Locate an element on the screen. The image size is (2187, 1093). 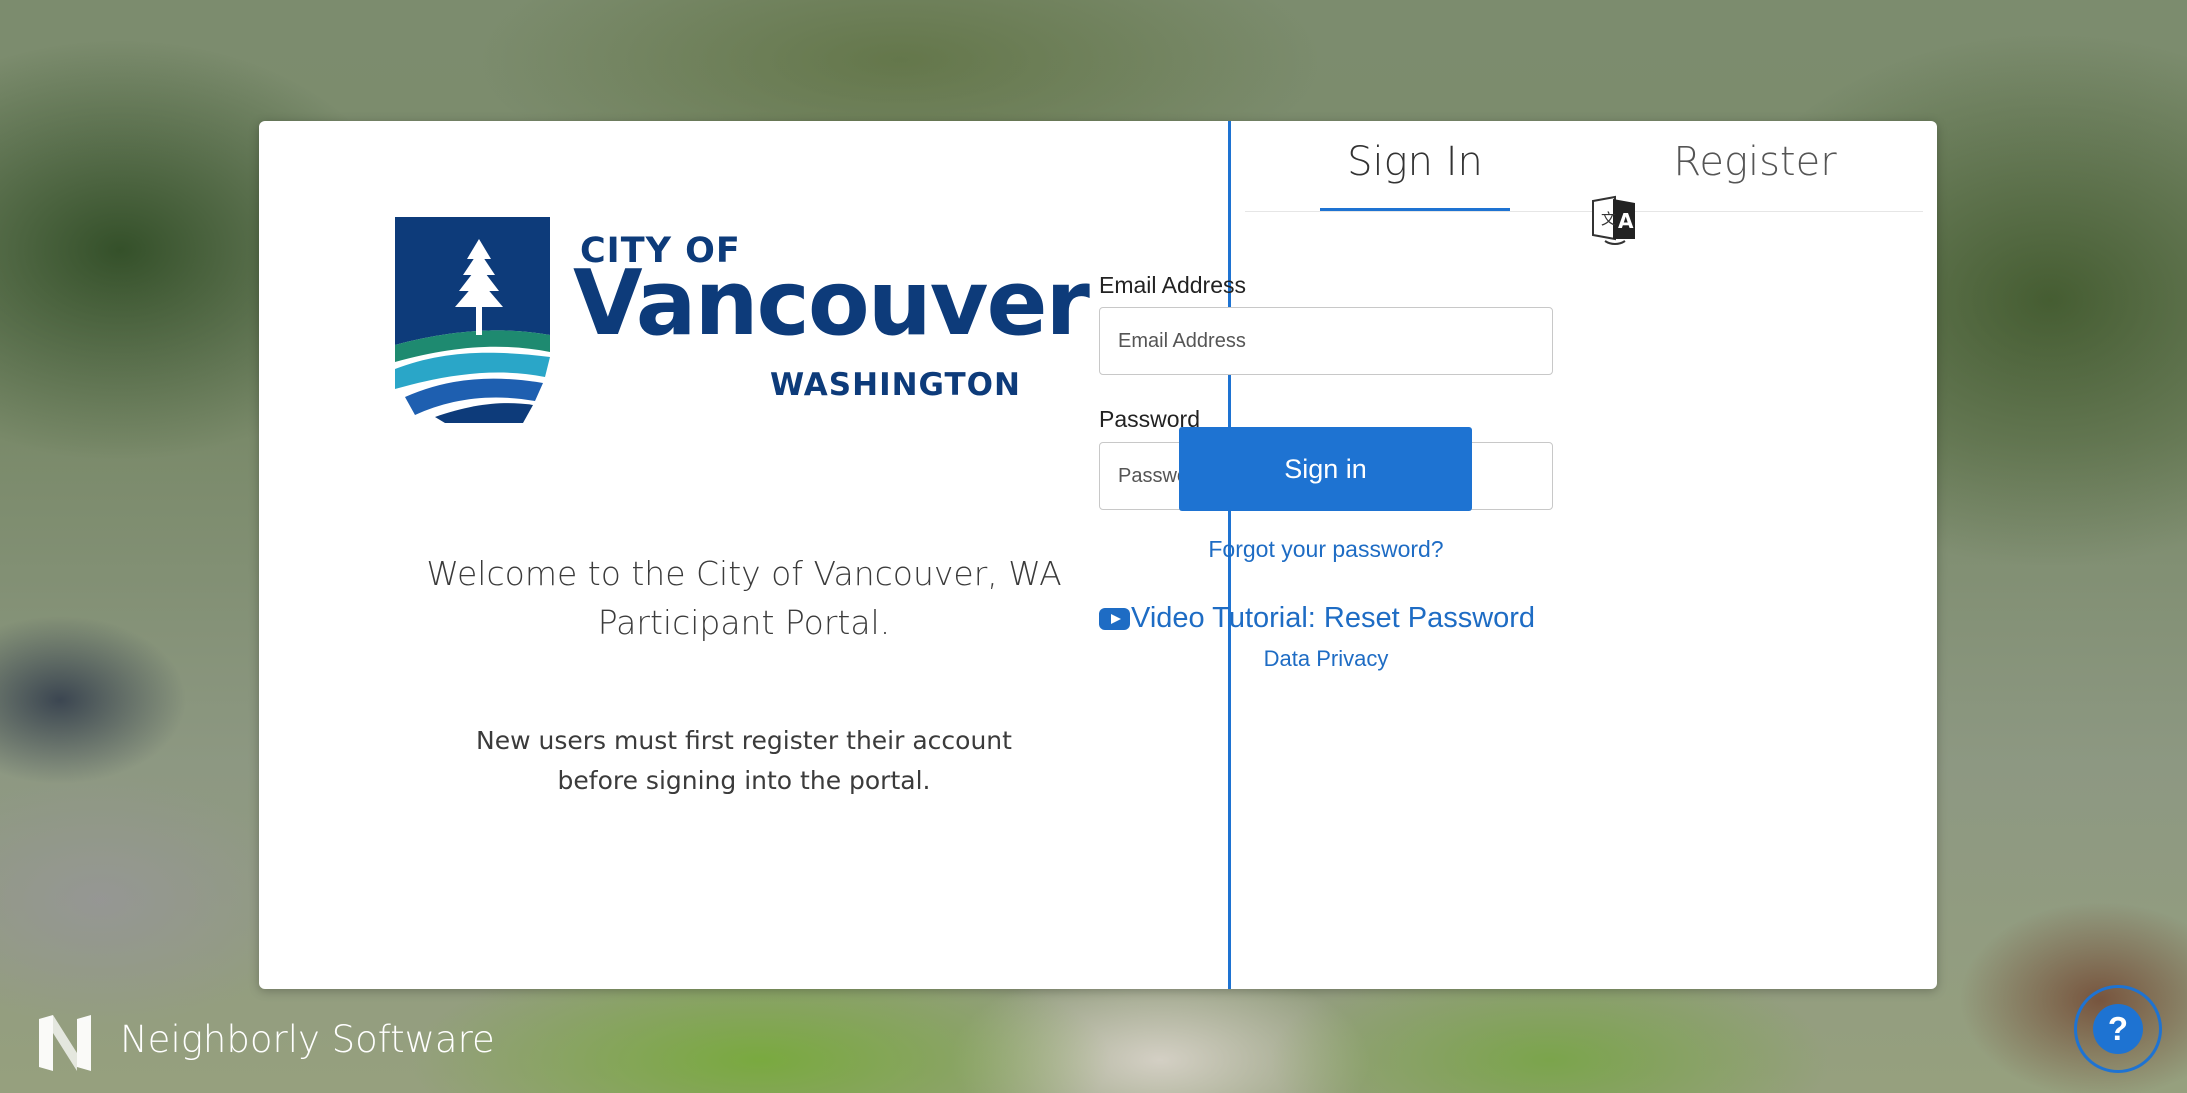
translate-icon: 文 A is located at coordinates (1614, 220).